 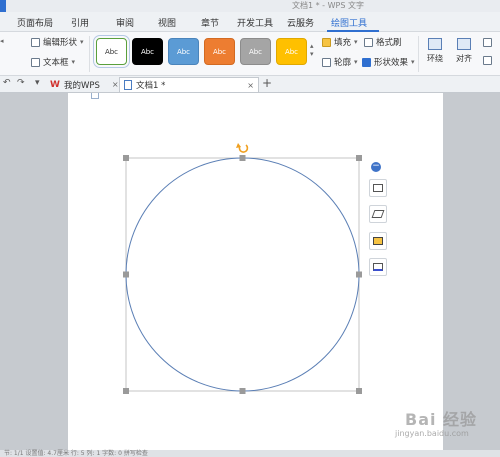 I want to click on layout-options-icon, so click(x=378, y=188).